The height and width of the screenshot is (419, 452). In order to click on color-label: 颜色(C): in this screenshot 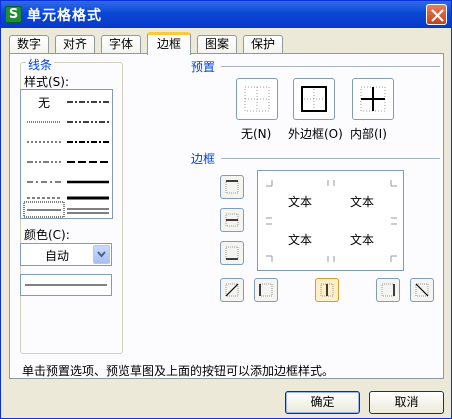, I will do `click(47, 235)`.